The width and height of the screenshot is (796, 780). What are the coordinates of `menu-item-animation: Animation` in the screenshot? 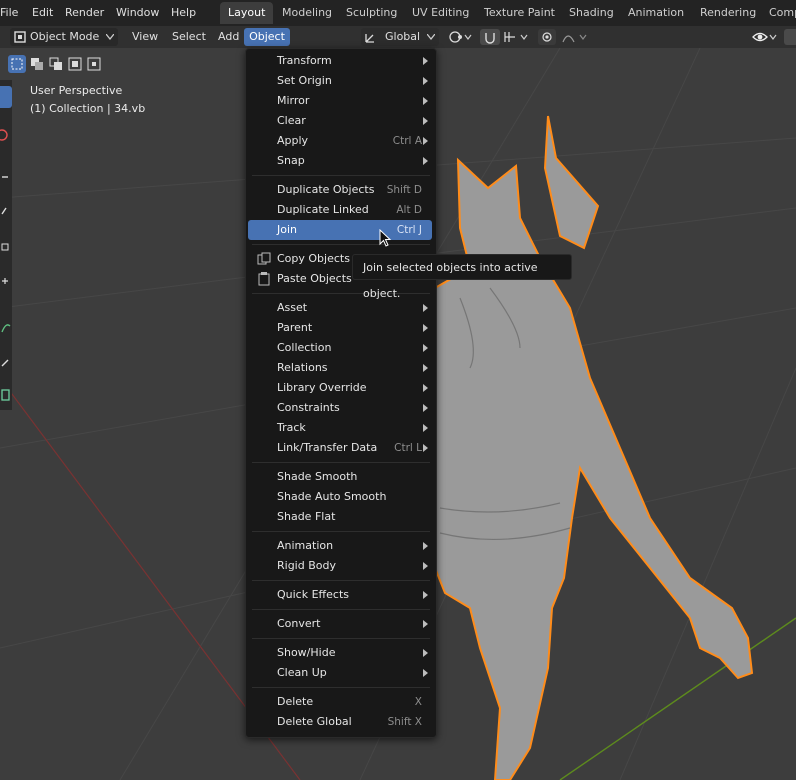 It's located at (340, 546).